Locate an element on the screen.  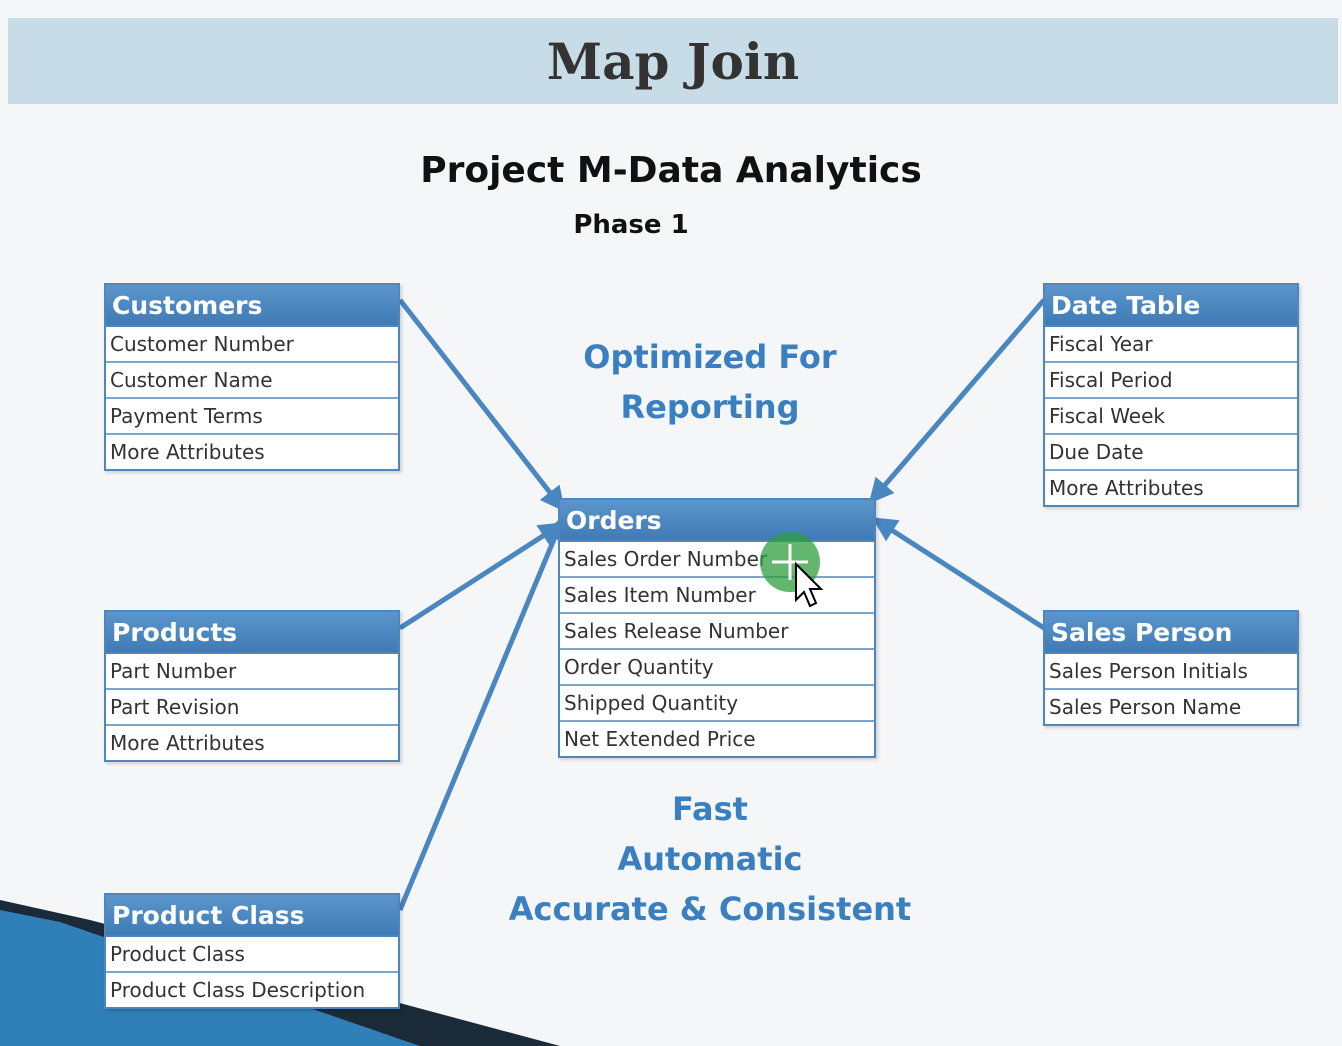
date-table-header: Date Table is located at coordinates (1171, 306).